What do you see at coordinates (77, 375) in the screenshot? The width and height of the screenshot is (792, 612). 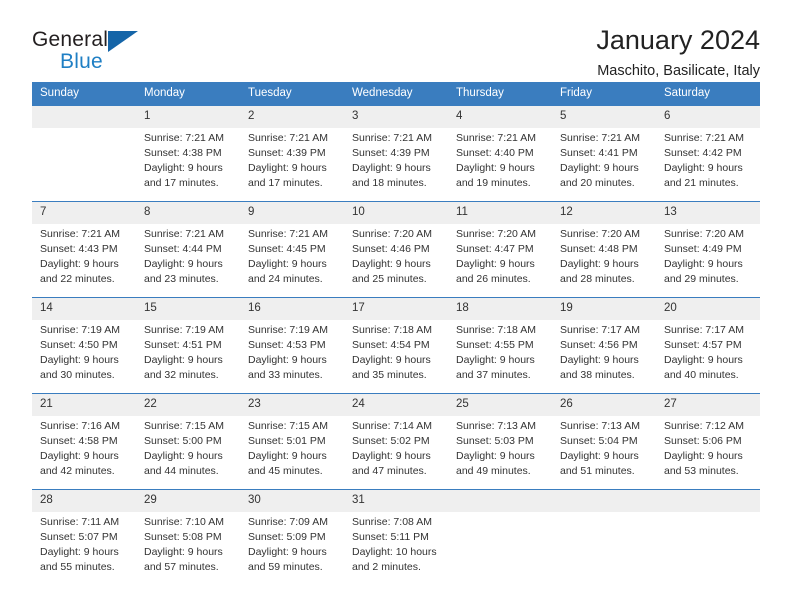 I see `daylight-line-2: and 30 minutes.` at bounding box center [77, 375].